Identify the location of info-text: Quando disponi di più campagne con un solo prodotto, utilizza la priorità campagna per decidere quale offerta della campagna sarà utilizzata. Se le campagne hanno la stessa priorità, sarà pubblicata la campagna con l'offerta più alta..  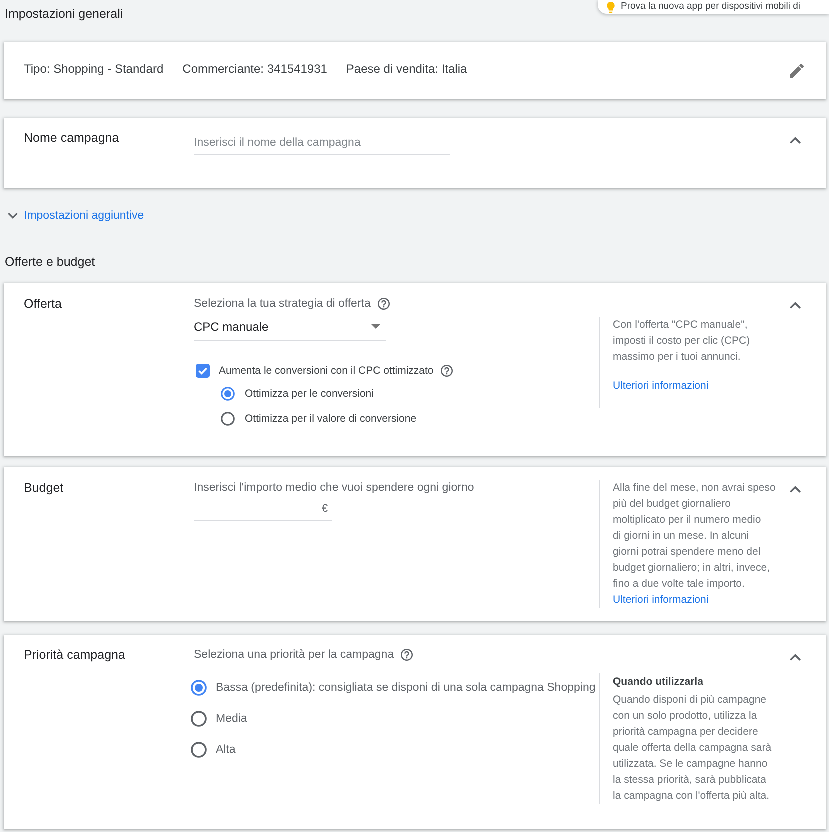
(692, 748).